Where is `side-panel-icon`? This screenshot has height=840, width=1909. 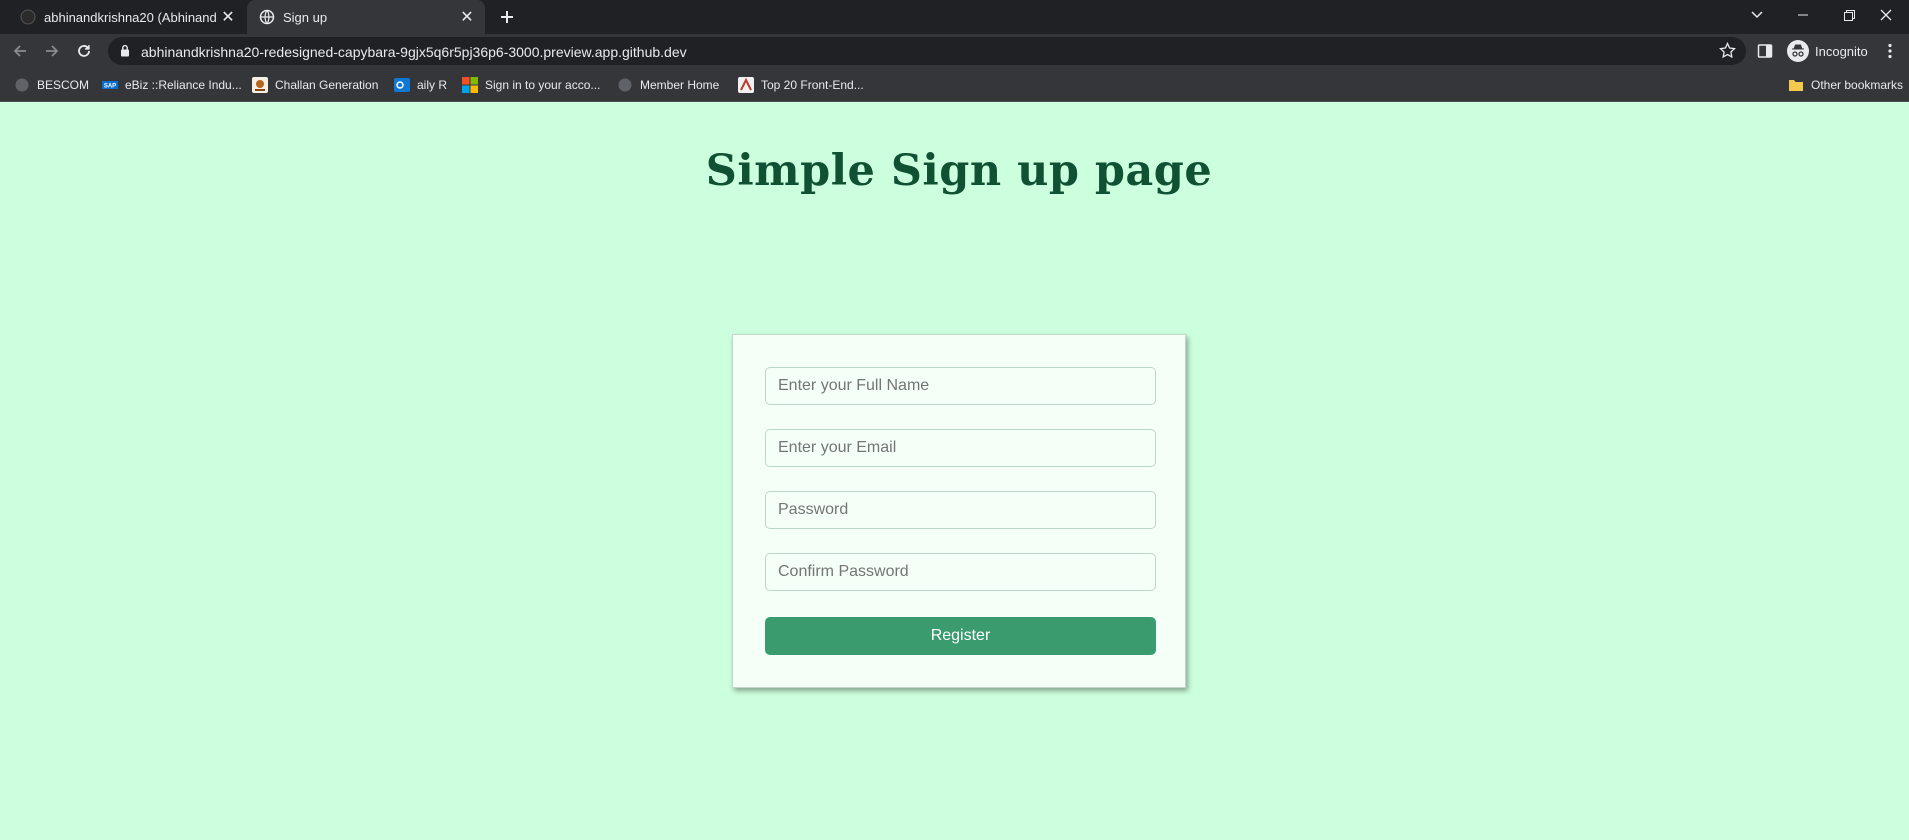
side-panel-icon is located at coordinates (1765, 51).